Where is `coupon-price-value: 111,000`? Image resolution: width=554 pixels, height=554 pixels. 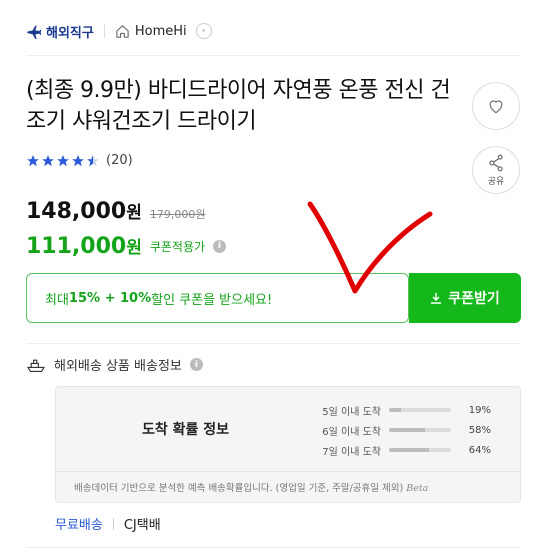
coupon-price-value: 111,000 is located at coordinates (76, 246).